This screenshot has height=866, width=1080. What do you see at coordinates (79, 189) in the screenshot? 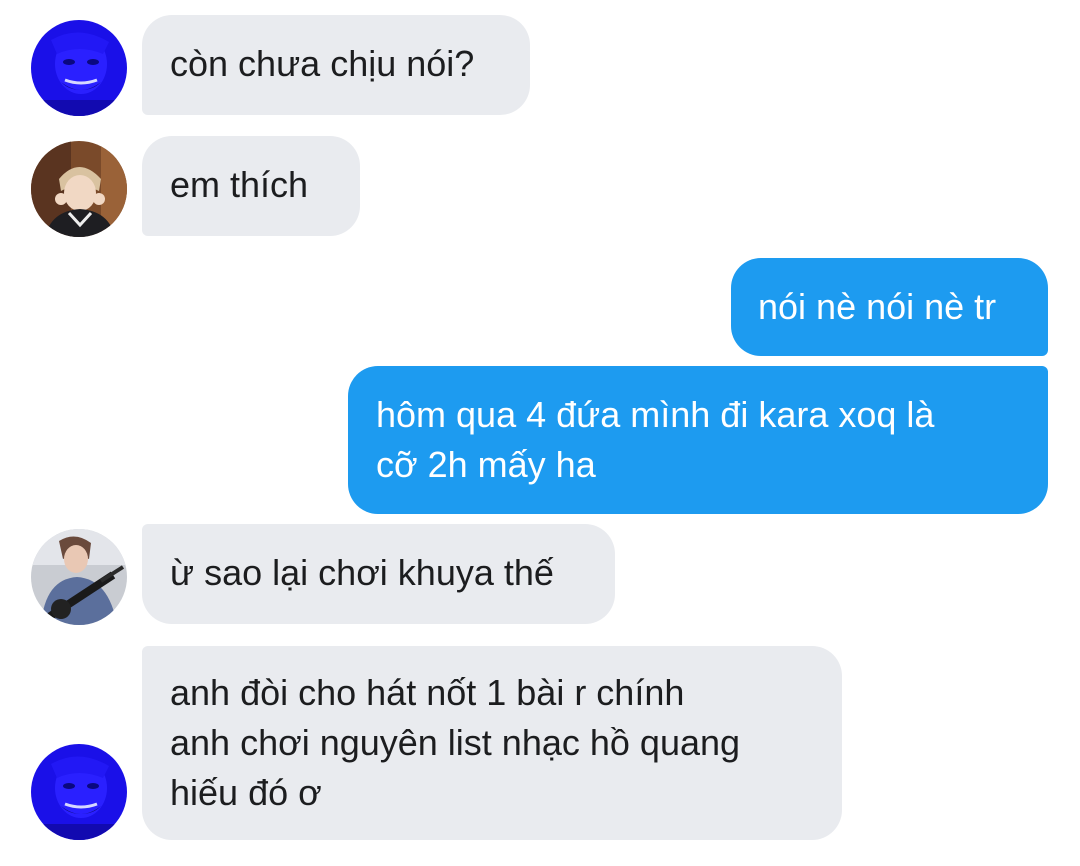
I see `person-photo-avatar-icon` at bounding box center [79, 189].